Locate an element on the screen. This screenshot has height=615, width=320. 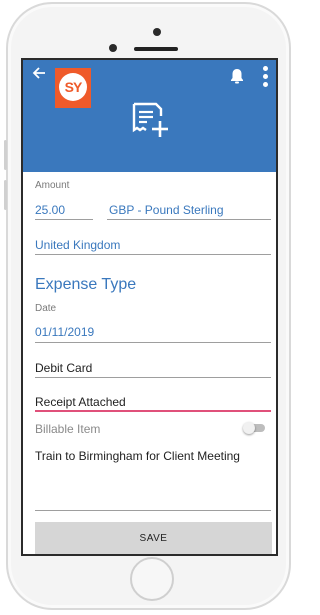
country-select: United Kingdom is located at coordinates (77, 245).